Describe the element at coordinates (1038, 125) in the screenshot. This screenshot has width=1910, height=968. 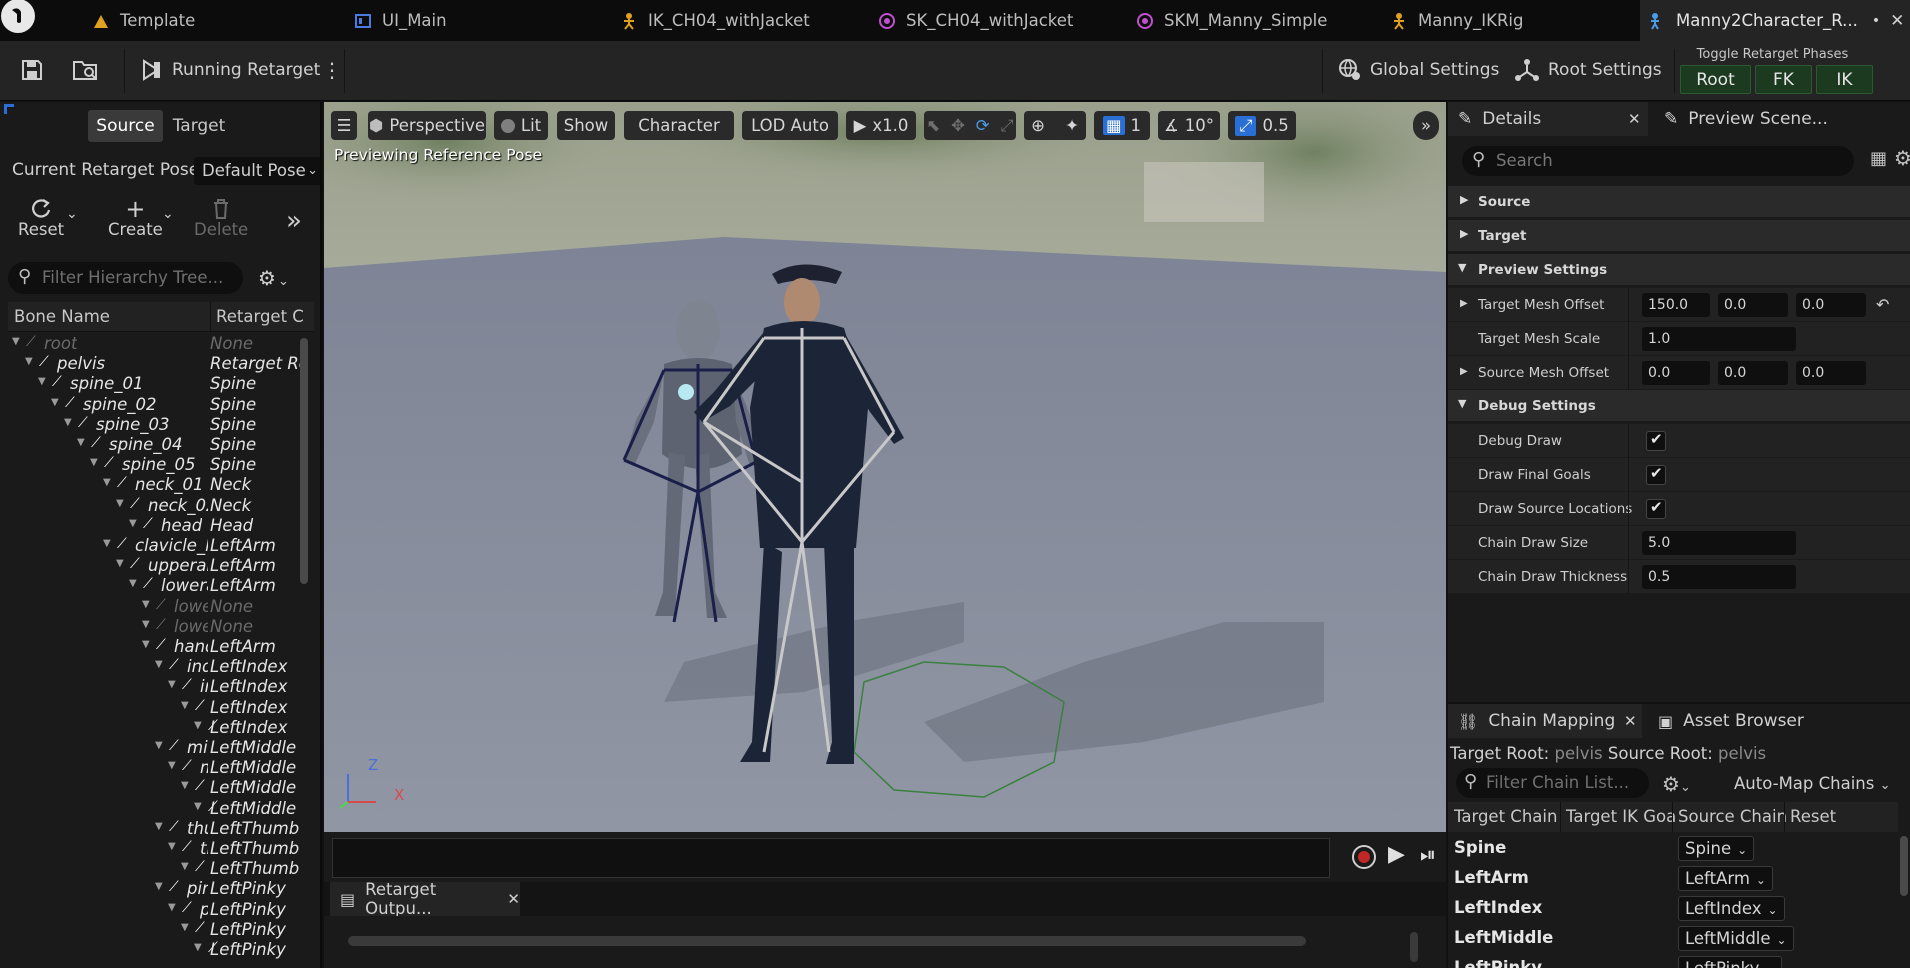
I see `surface-snap-icon: ⊕` at that location.